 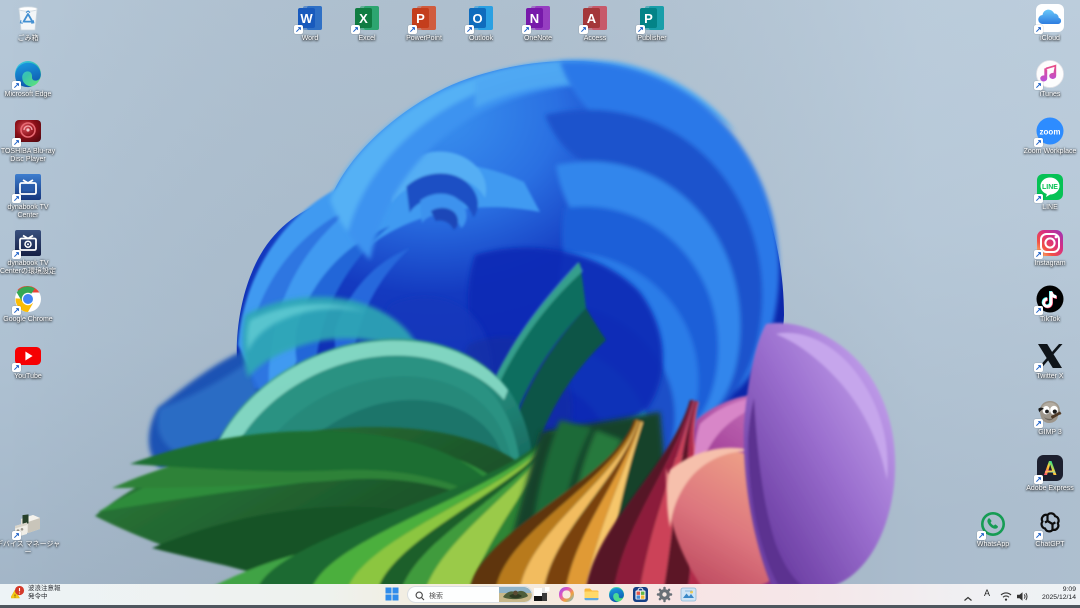 What do you see at coordinates (1050, 132) in the screenshot?
I see `svg-text: zoom` at bounding box center [1050, 132].